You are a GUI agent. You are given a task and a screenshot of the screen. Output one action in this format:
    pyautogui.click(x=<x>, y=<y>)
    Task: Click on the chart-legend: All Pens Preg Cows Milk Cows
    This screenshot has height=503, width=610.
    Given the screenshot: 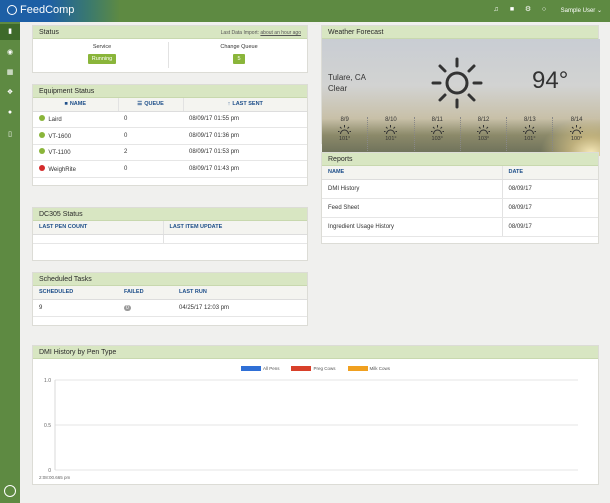 What is the action you would take?
    pyautogui.click(x=315, y=368)
    